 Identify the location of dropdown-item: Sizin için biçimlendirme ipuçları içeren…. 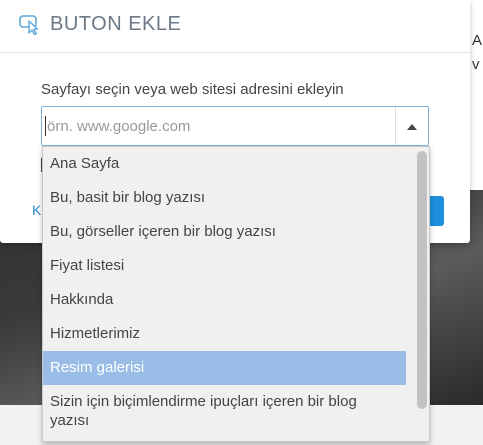
(224, 411).